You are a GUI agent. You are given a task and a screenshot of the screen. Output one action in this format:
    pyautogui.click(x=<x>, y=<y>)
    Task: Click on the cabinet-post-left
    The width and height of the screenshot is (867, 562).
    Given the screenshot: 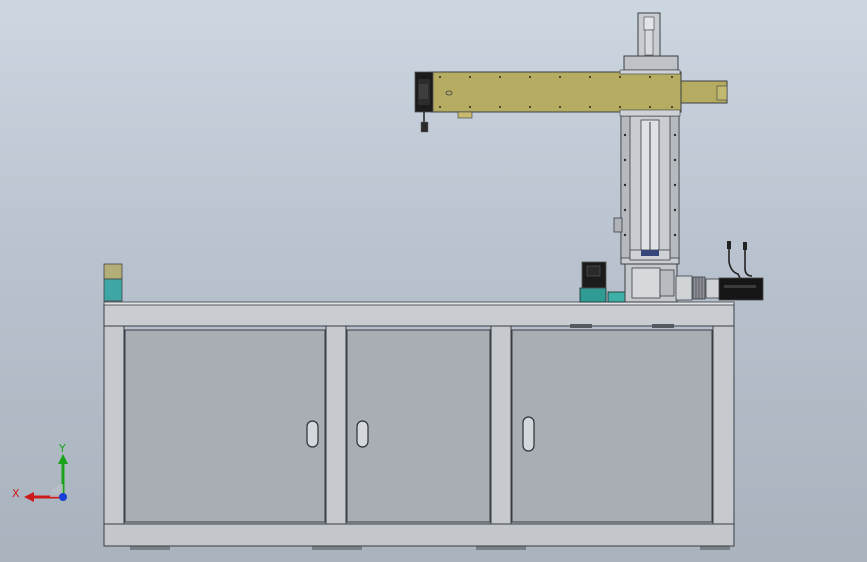 What is the action you would take?
    pyautogui.click(x=114, y=425)
    